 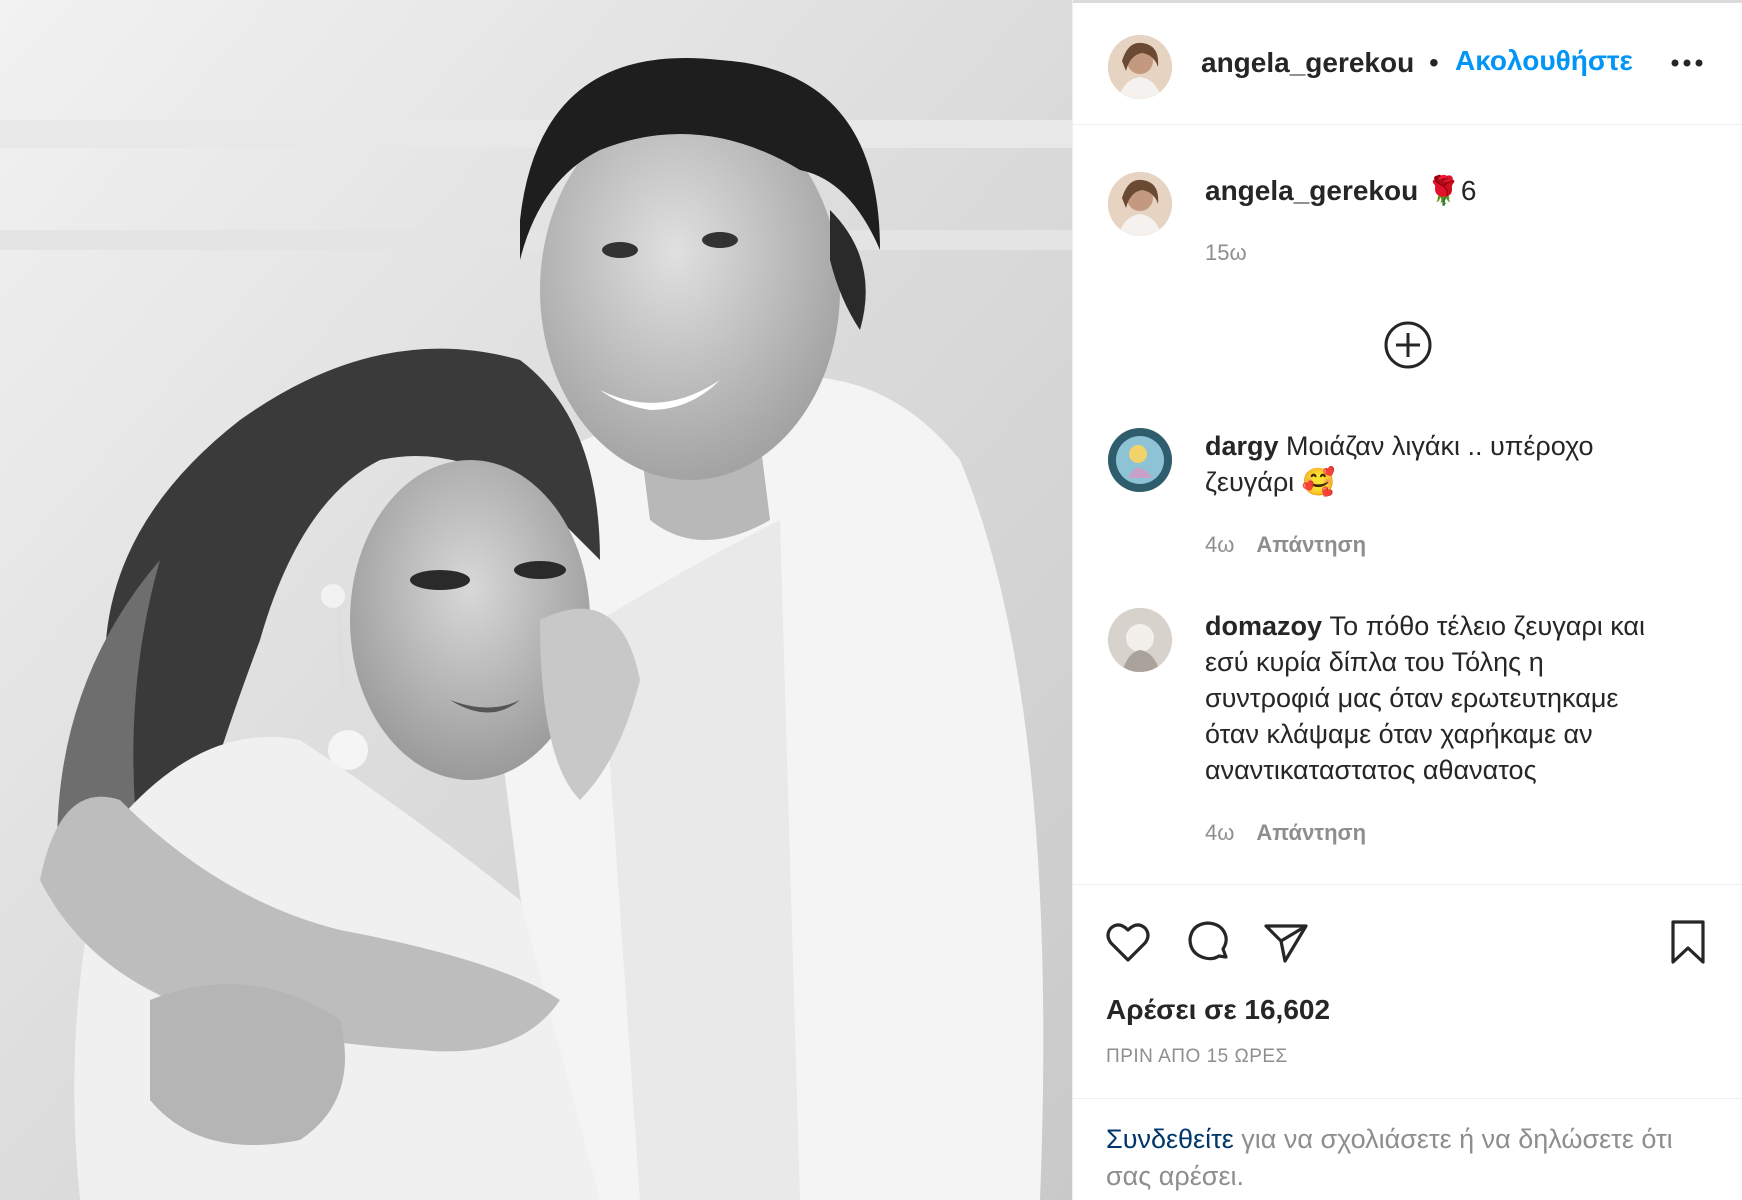 I want to click on avatar, so click(x=1140, y=67).